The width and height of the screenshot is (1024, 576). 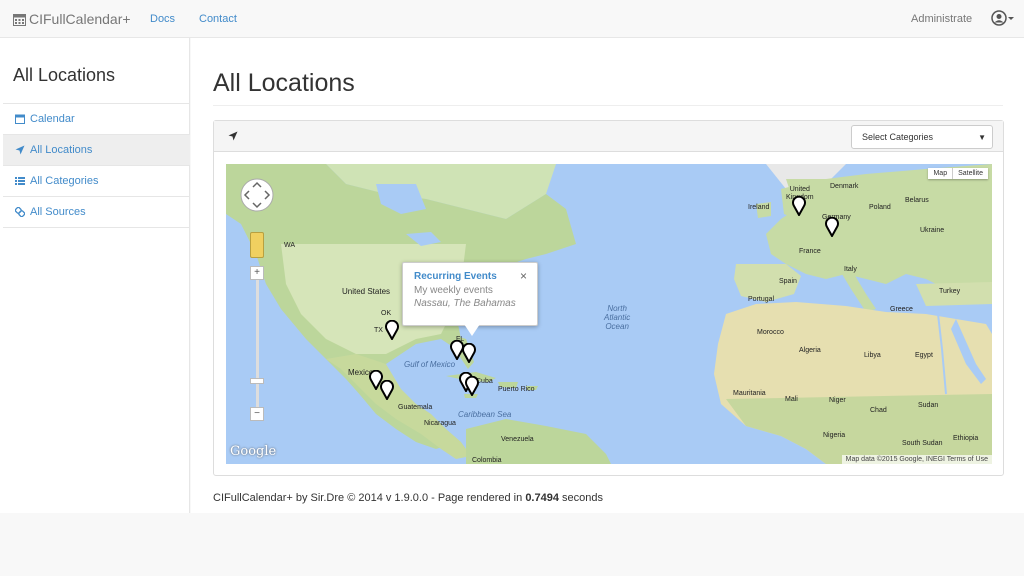 I want to click on map-label-chad: Chad, so click(x=878, y=410).